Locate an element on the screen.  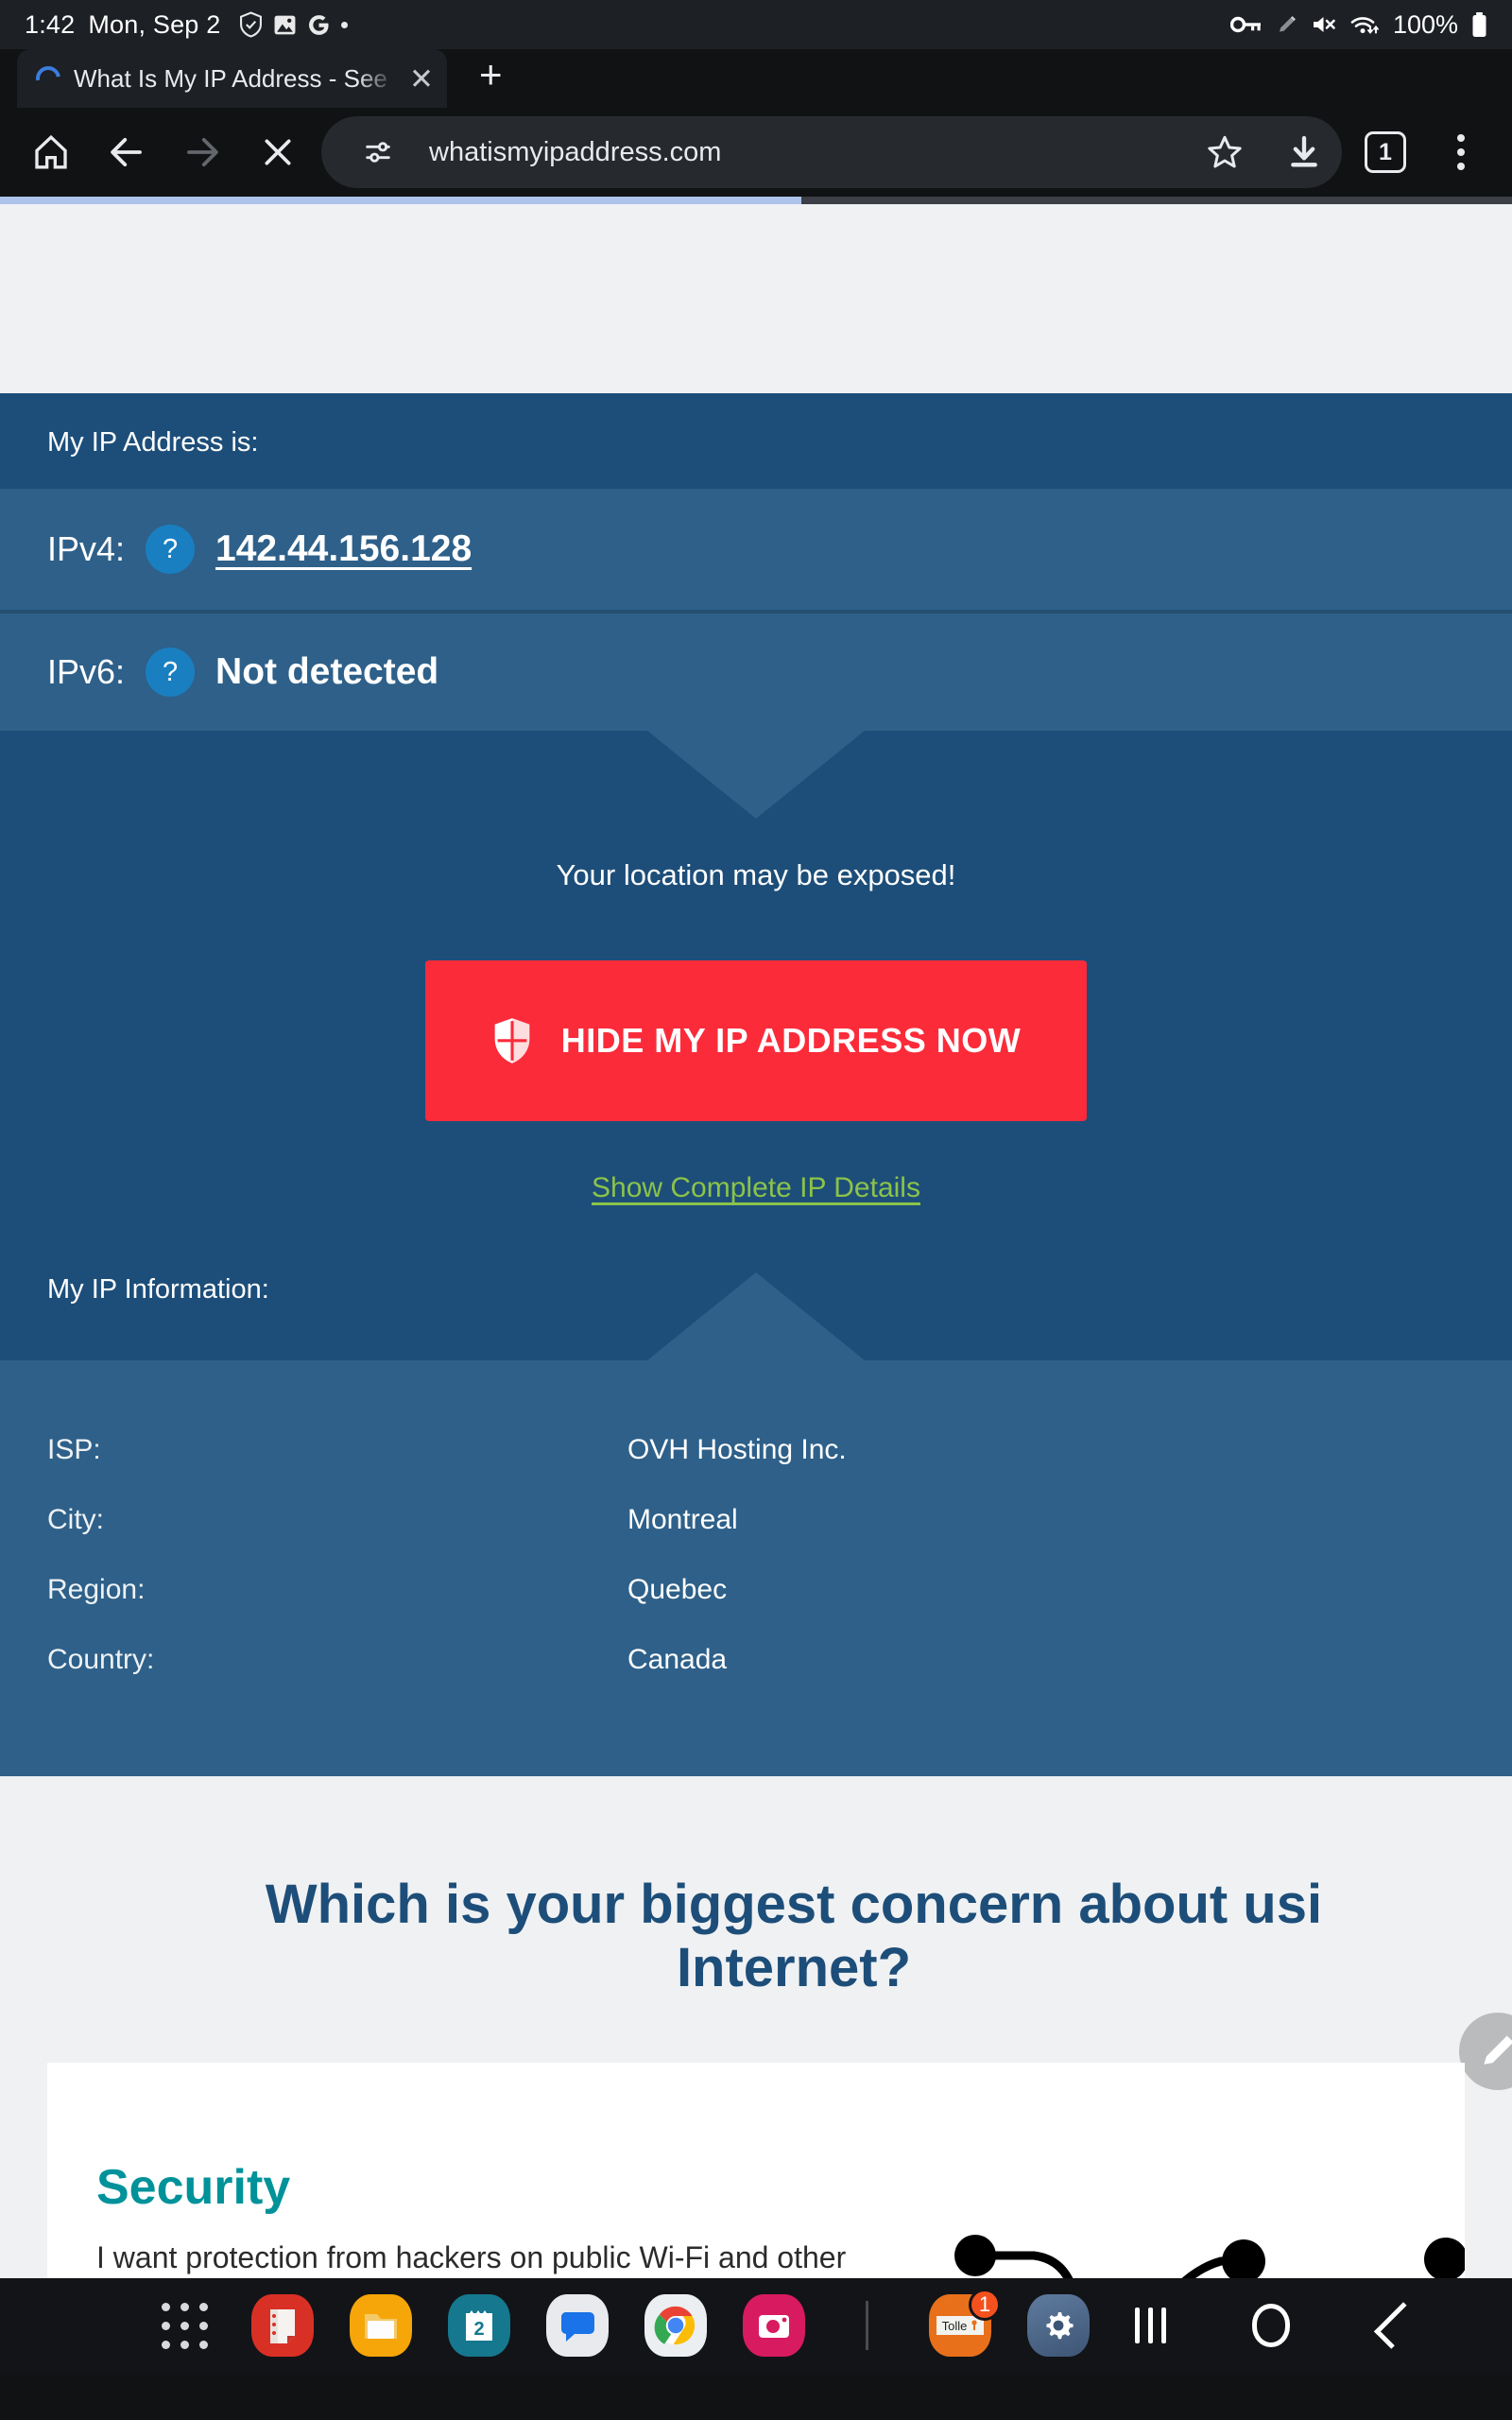
region-value: Quebec is located at coordinates (677, 1589).